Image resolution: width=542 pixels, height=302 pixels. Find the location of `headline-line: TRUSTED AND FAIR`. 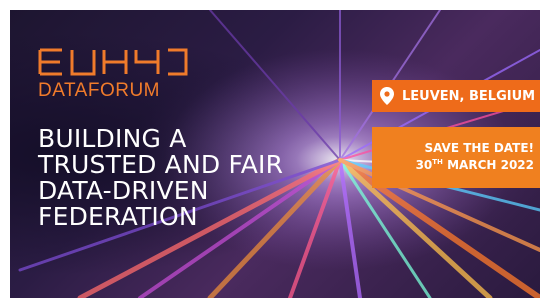

headline-line: TRUSTED AND FAIR is located at coordinates (161, 164).